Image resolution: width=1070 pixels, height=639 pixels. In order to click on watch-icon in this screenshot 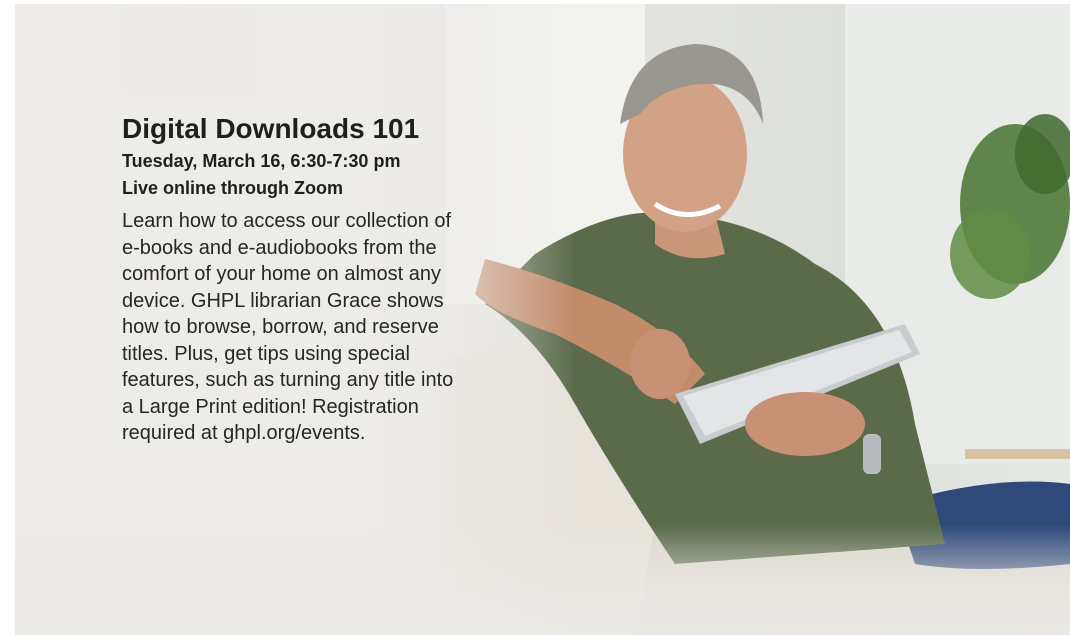, I will do `click(872, 454)`.